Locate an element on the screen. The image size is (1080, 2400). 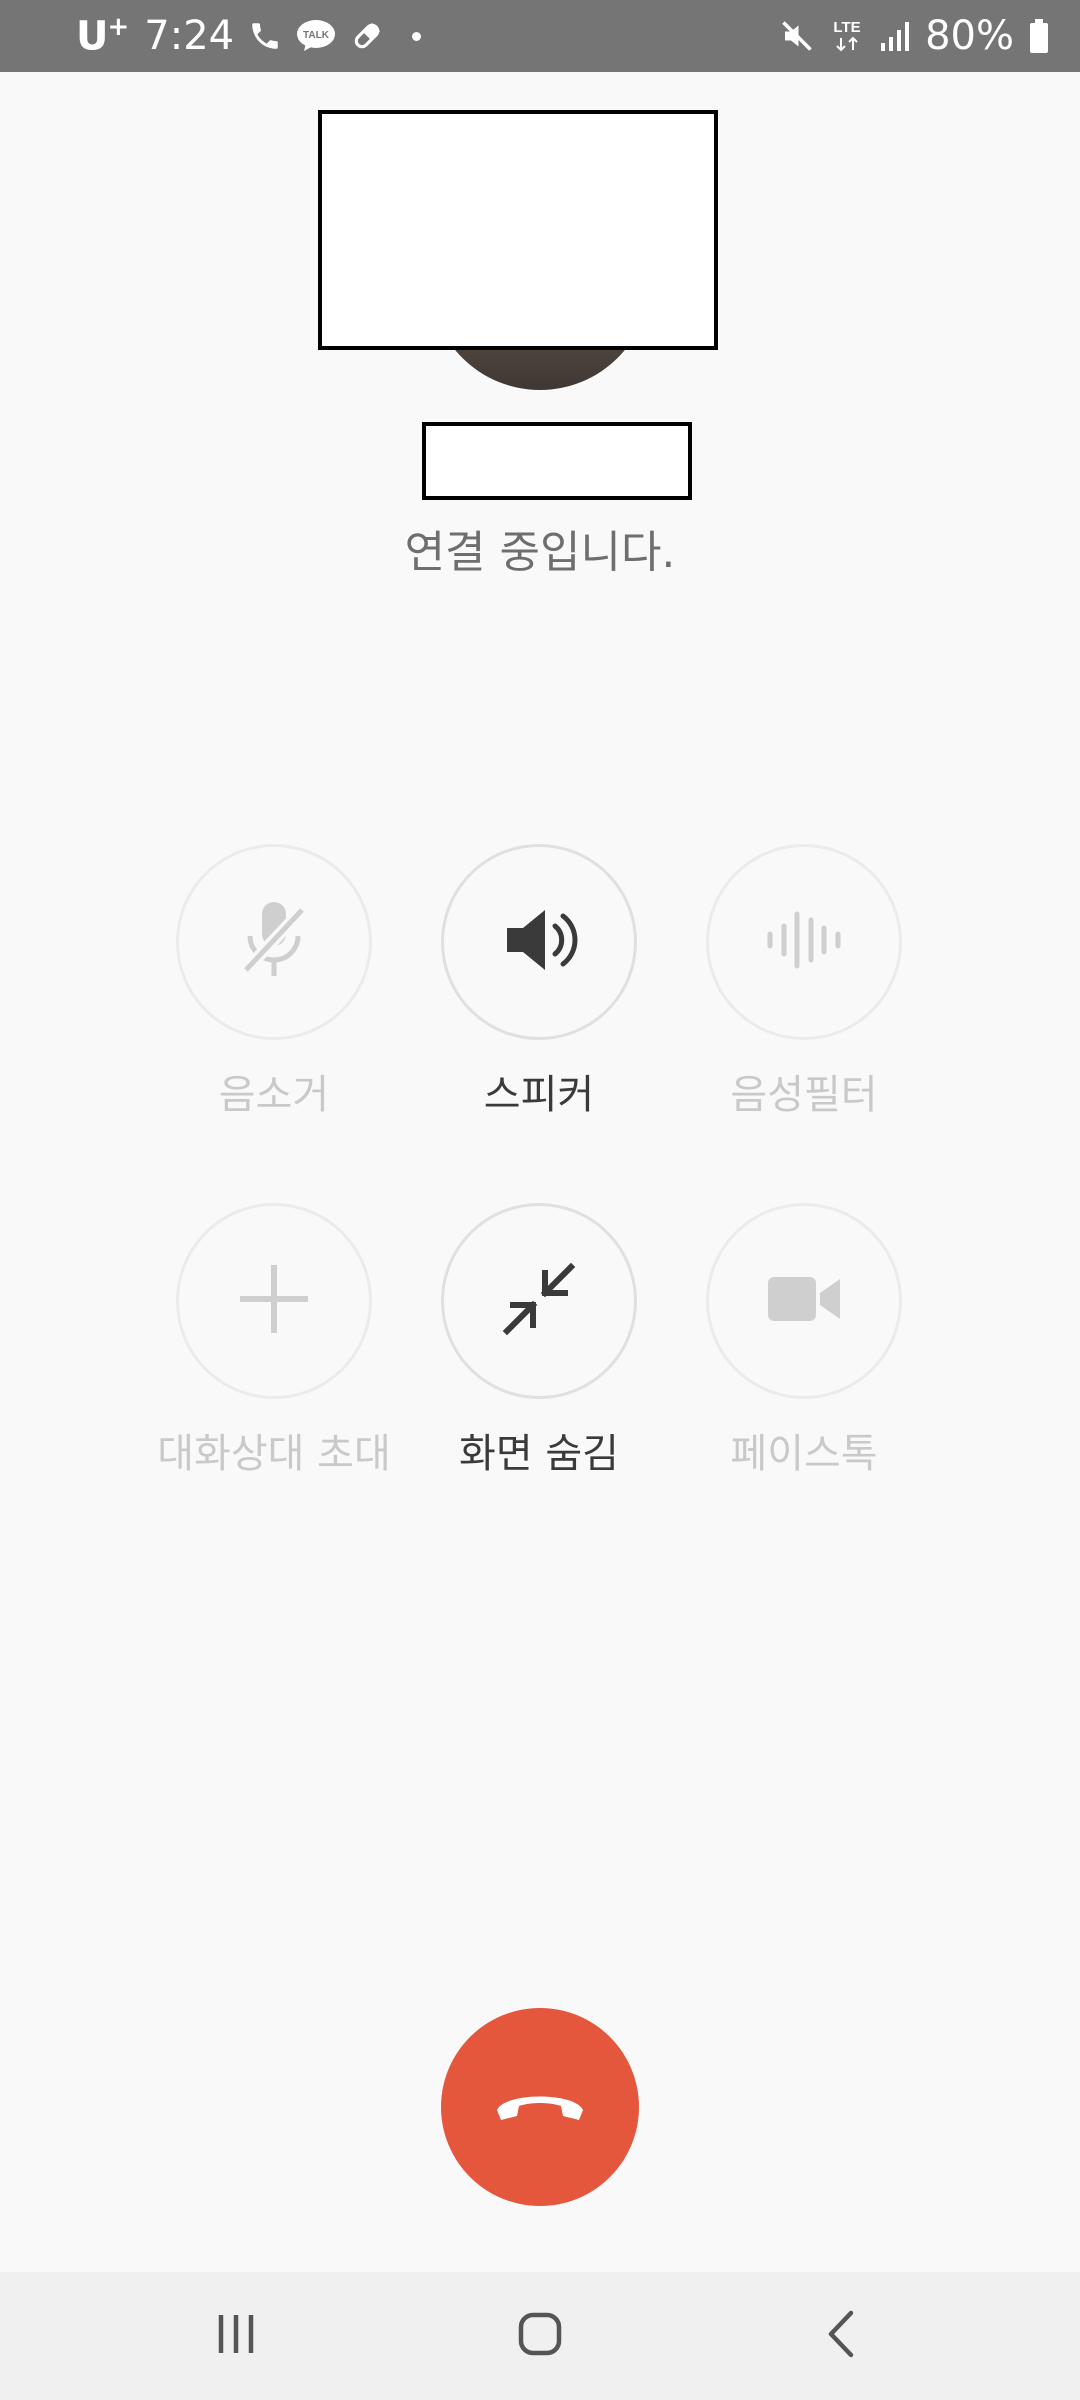
status-bar-left: U+ 7:24 TALK is located at coordinates (249, 36).